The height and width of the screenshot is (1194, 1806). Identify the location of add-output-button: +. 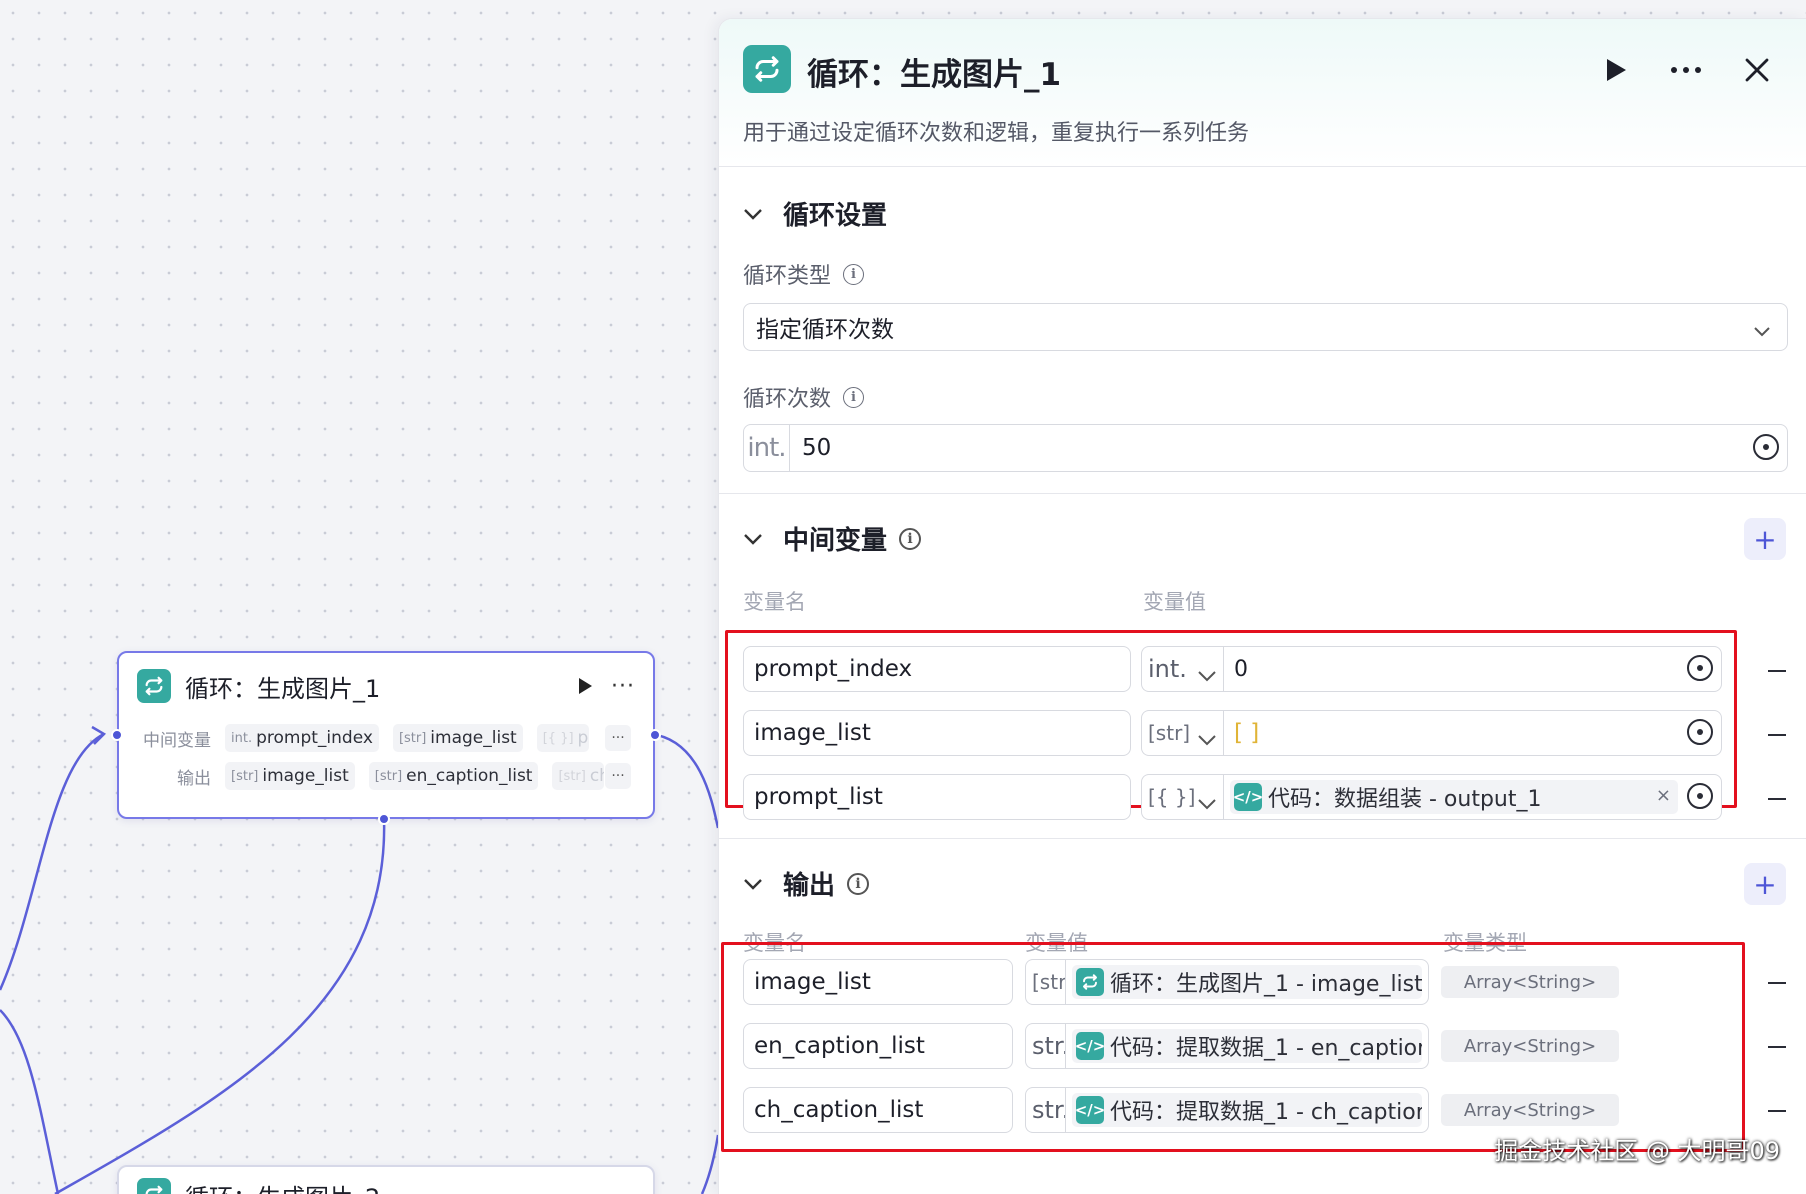
(1765, 884).